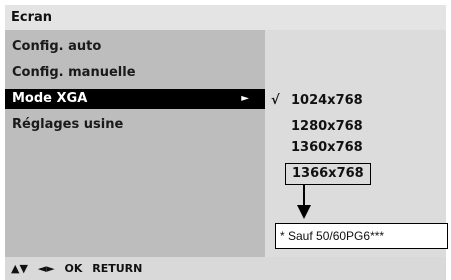 This screenshot has height=280, width=451. I want to click on menu-item-config-auto: Config. auto, so click(135, 47).